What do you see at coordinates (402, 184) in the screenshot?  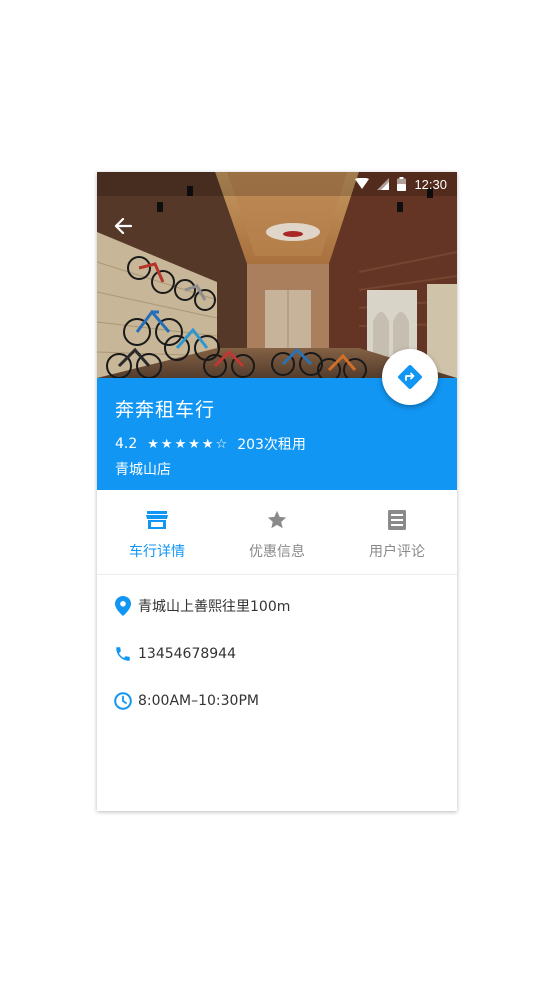 I see `battery-icon` at bounding box center [402, 184].